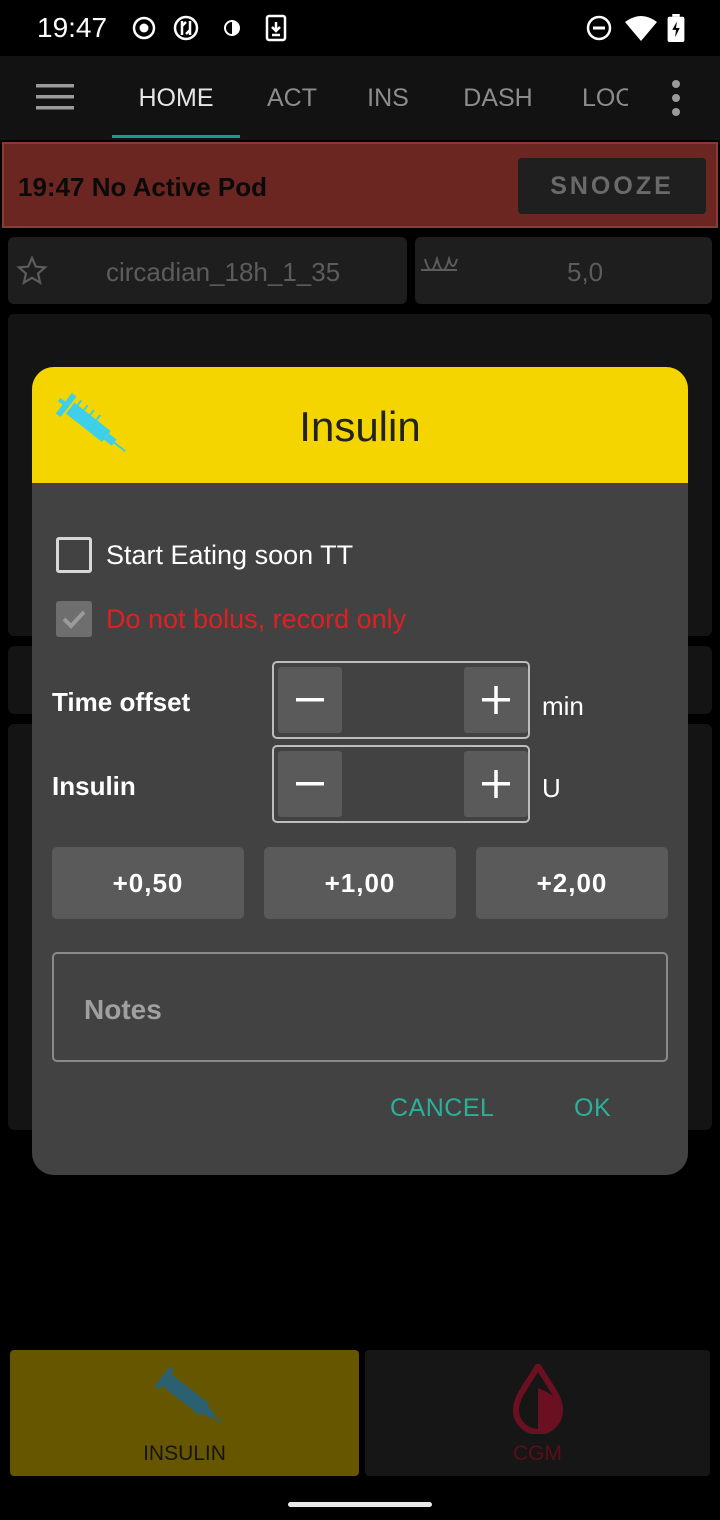 Image resolution: width=720 pixels, height=1520 pixels. I want to click on target-value: 5,0, so click(585, 272).